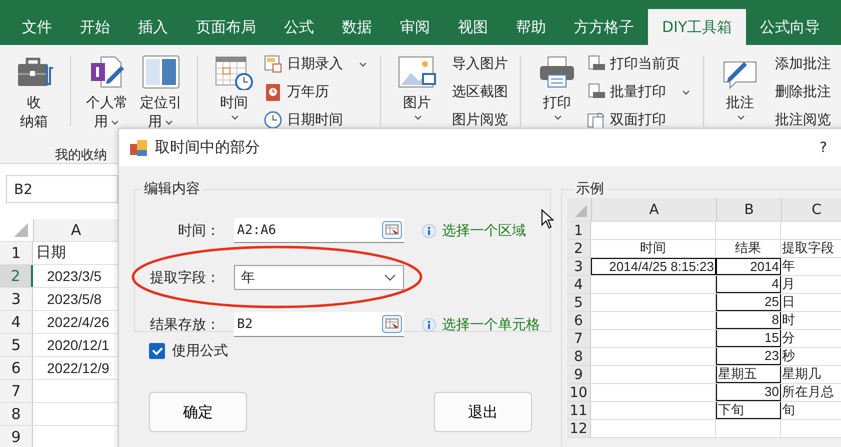  Describe the element at coordinates (316, 92) in the screenshot. I see `ribbon-button: 万年历` at that location.